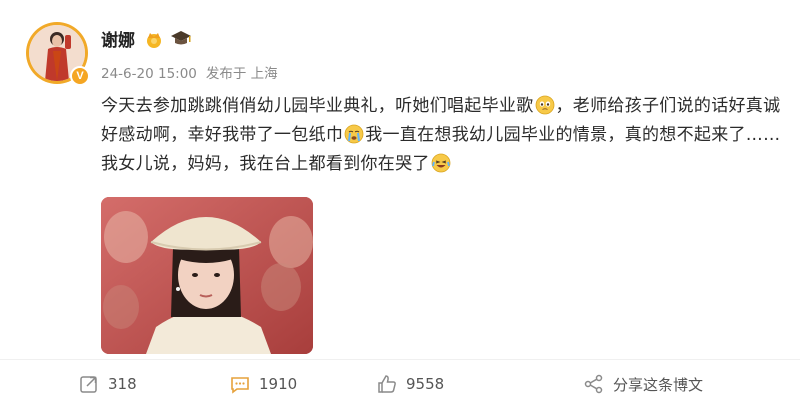 The width and height of the screenshot is (800, 410). I want to click on share-label: 分享这条博文, so click(658, 384).